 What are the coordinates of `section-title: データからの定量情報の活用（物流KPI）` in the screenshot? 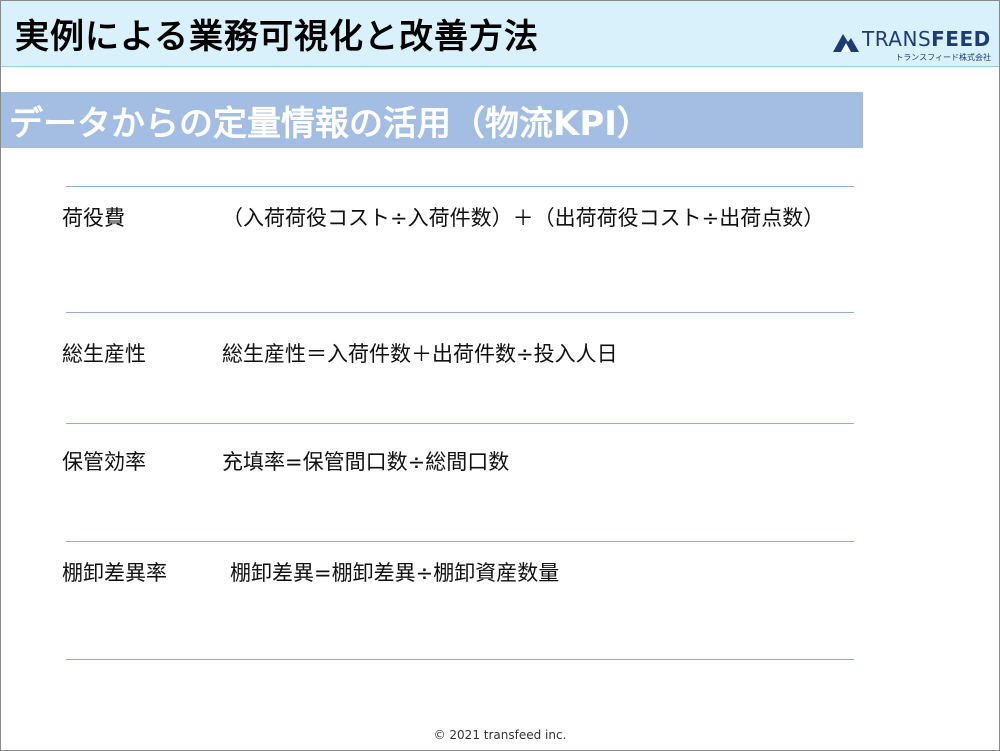 It's located at (330, 124).